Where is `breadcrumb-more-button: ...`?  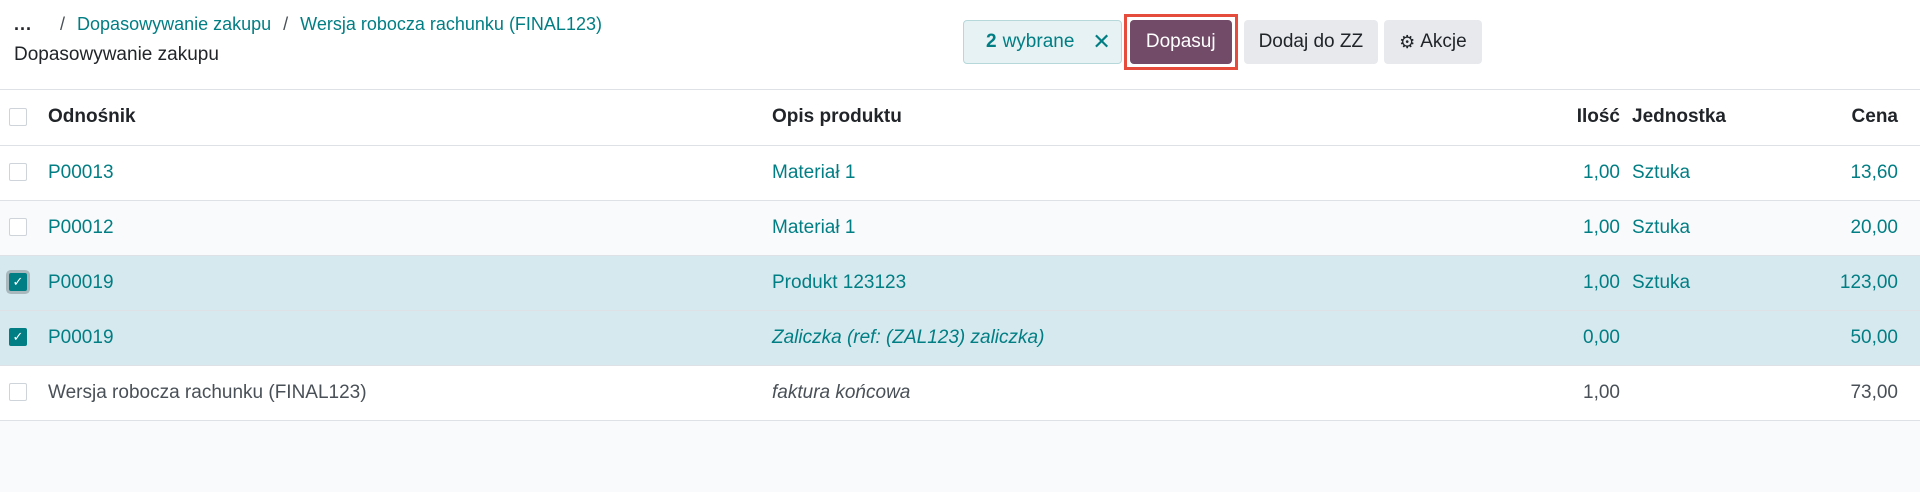
breadcrumb-more-button: ... is located at coordinates (23, 24).